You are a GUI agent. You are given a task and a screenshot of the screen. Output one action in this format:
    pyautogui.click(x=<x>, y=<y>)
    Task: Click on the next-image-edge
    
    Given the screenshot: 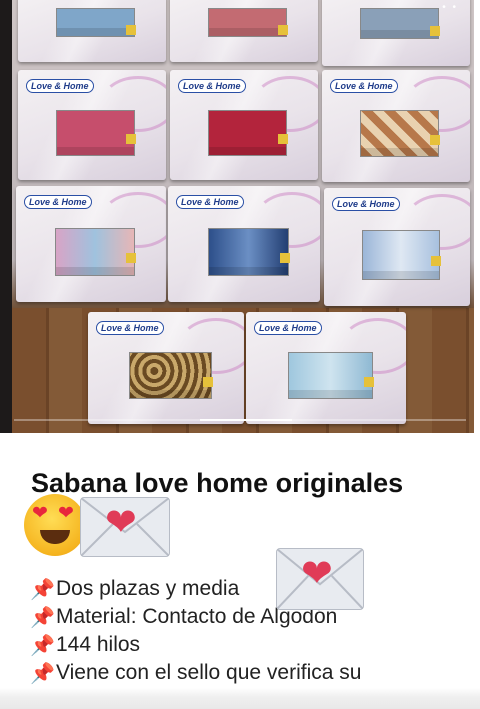 What is the action you would take?
    pyautogui.click(x=477, y=216)
    